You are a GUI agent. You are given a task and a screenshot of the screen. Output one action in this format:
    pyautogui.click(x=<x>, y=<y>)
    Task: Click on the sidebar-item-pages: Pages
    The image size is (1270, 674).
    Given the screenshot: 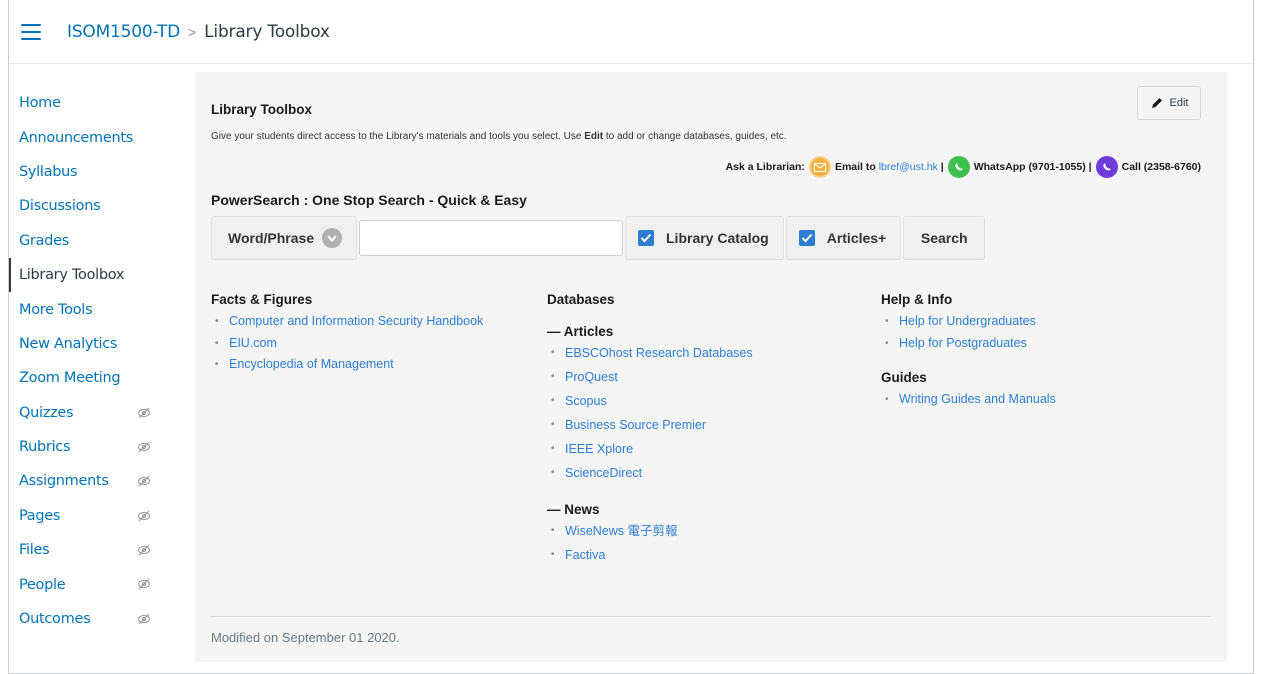 What is the action you would take?
    pyautogui.click(x=94, y=516)
    